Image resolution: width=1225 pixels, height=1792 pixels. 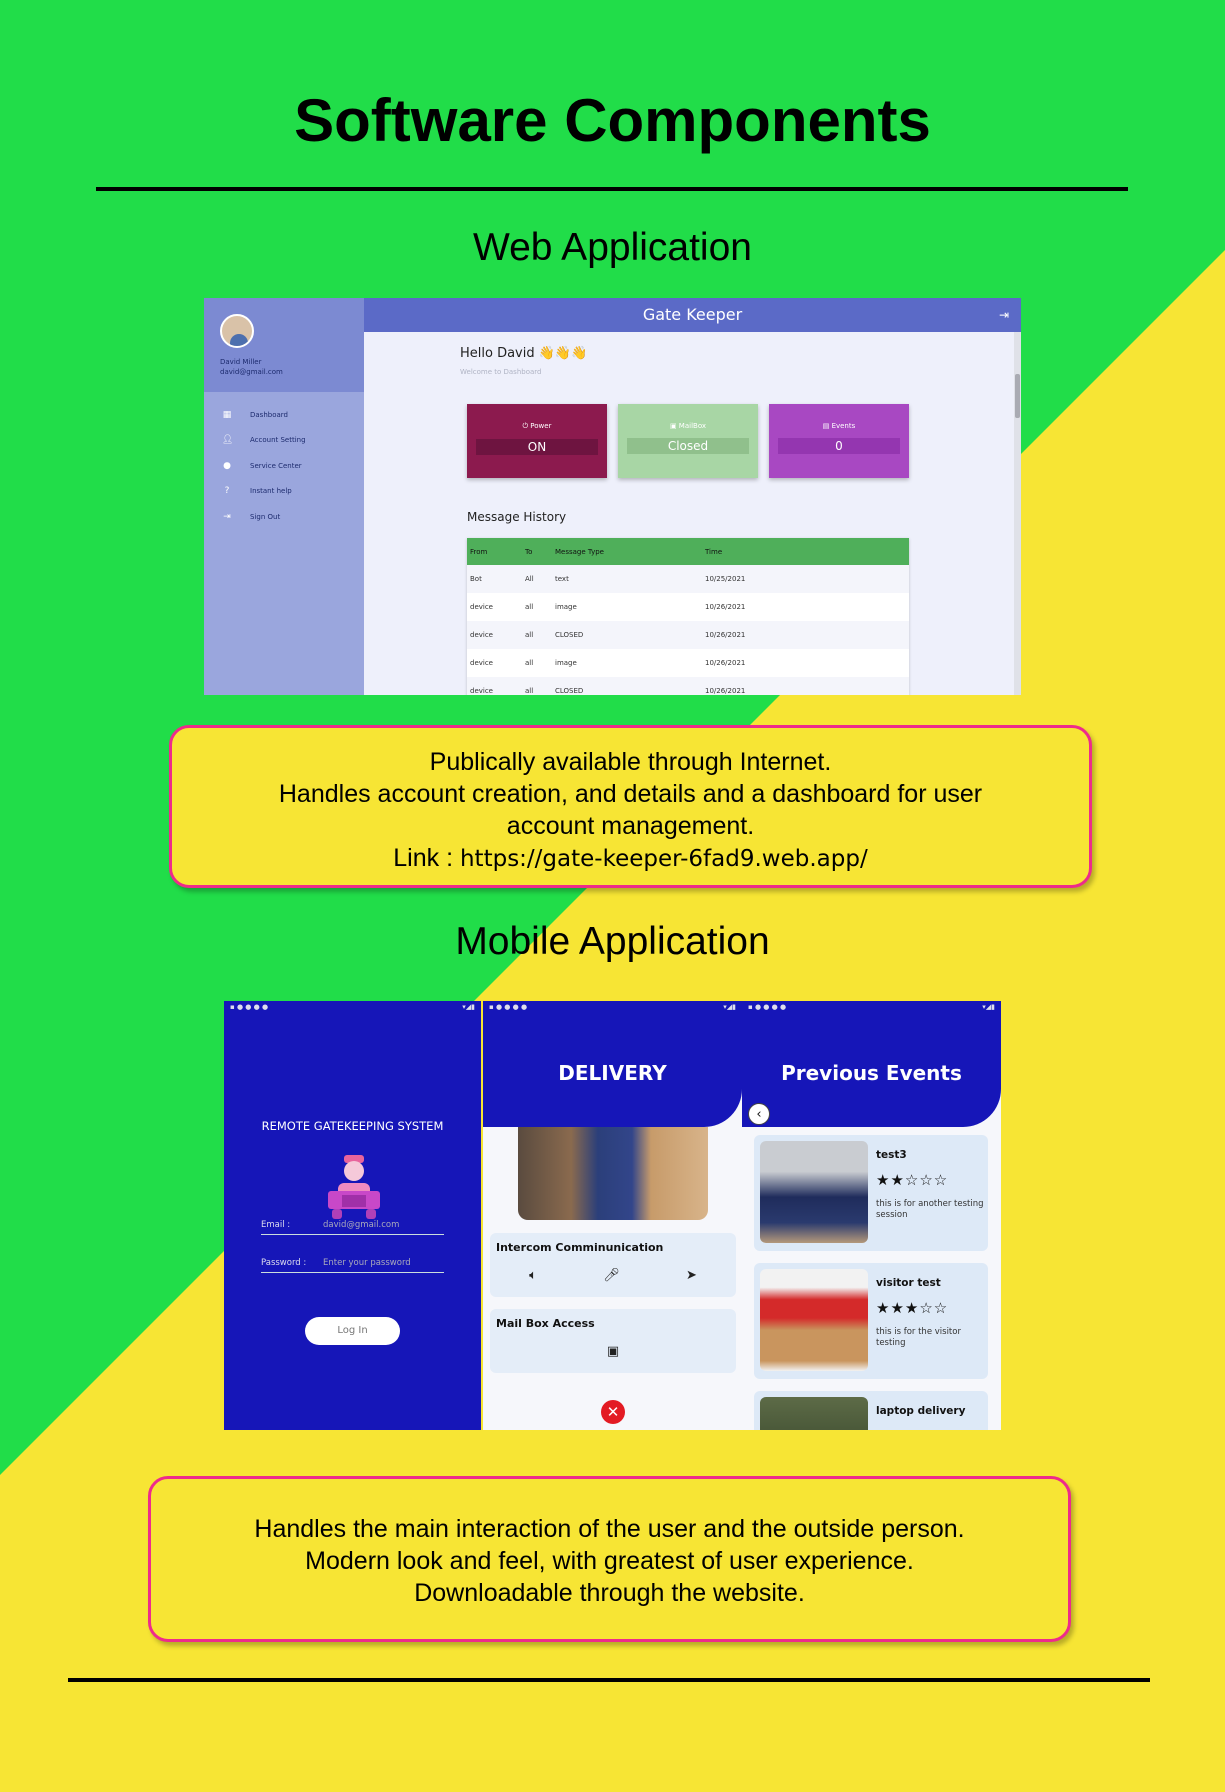 I want to click on web-scrollbar, so click(x=1017, y=513).